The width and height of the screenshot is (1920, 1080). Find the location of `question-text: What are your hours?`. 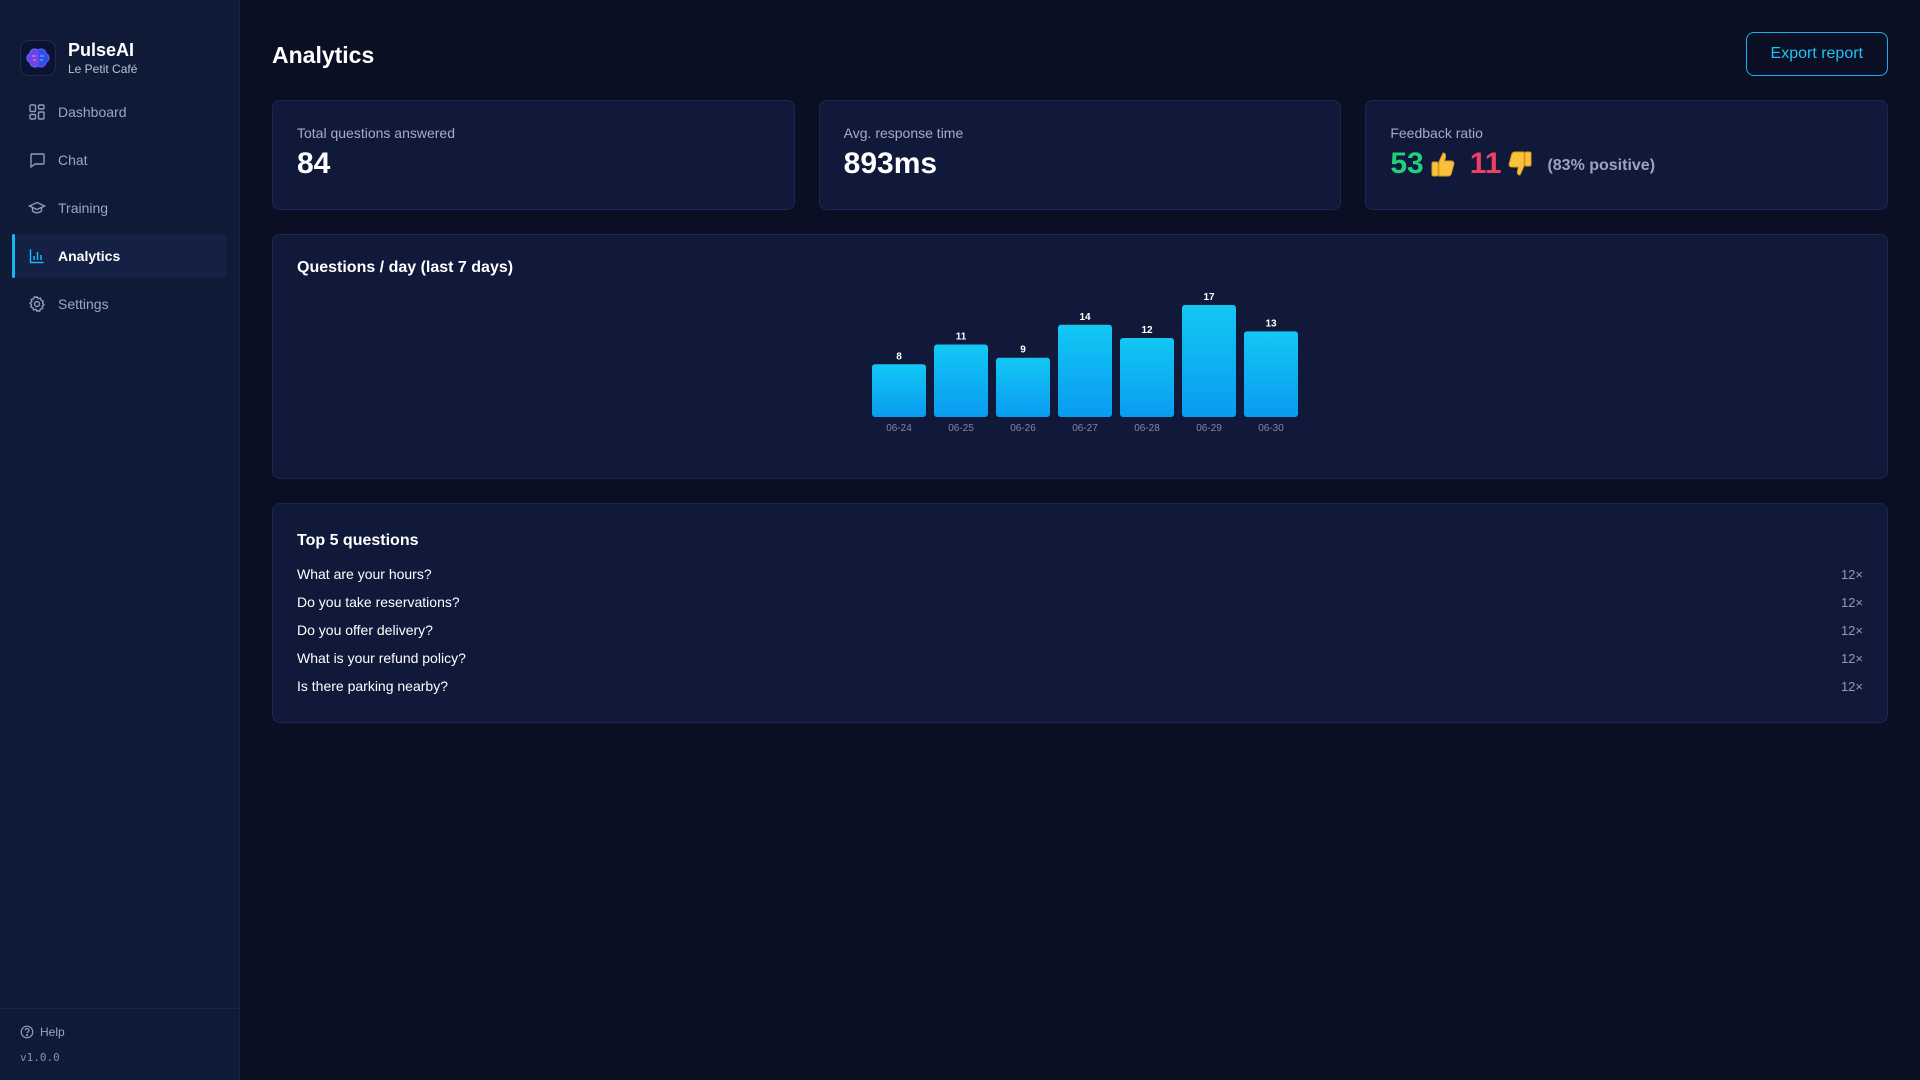

question-text: What are your hours? is located at coordinates (364, 574).